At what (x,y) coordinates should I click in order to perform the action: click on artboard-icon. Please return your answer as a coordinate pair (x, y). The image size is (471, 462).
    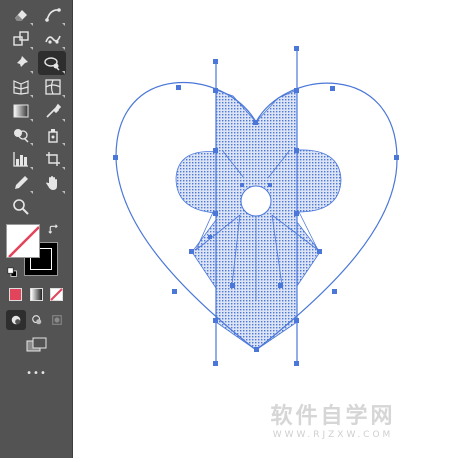
    Looking at the image, I should click on (53, 159).